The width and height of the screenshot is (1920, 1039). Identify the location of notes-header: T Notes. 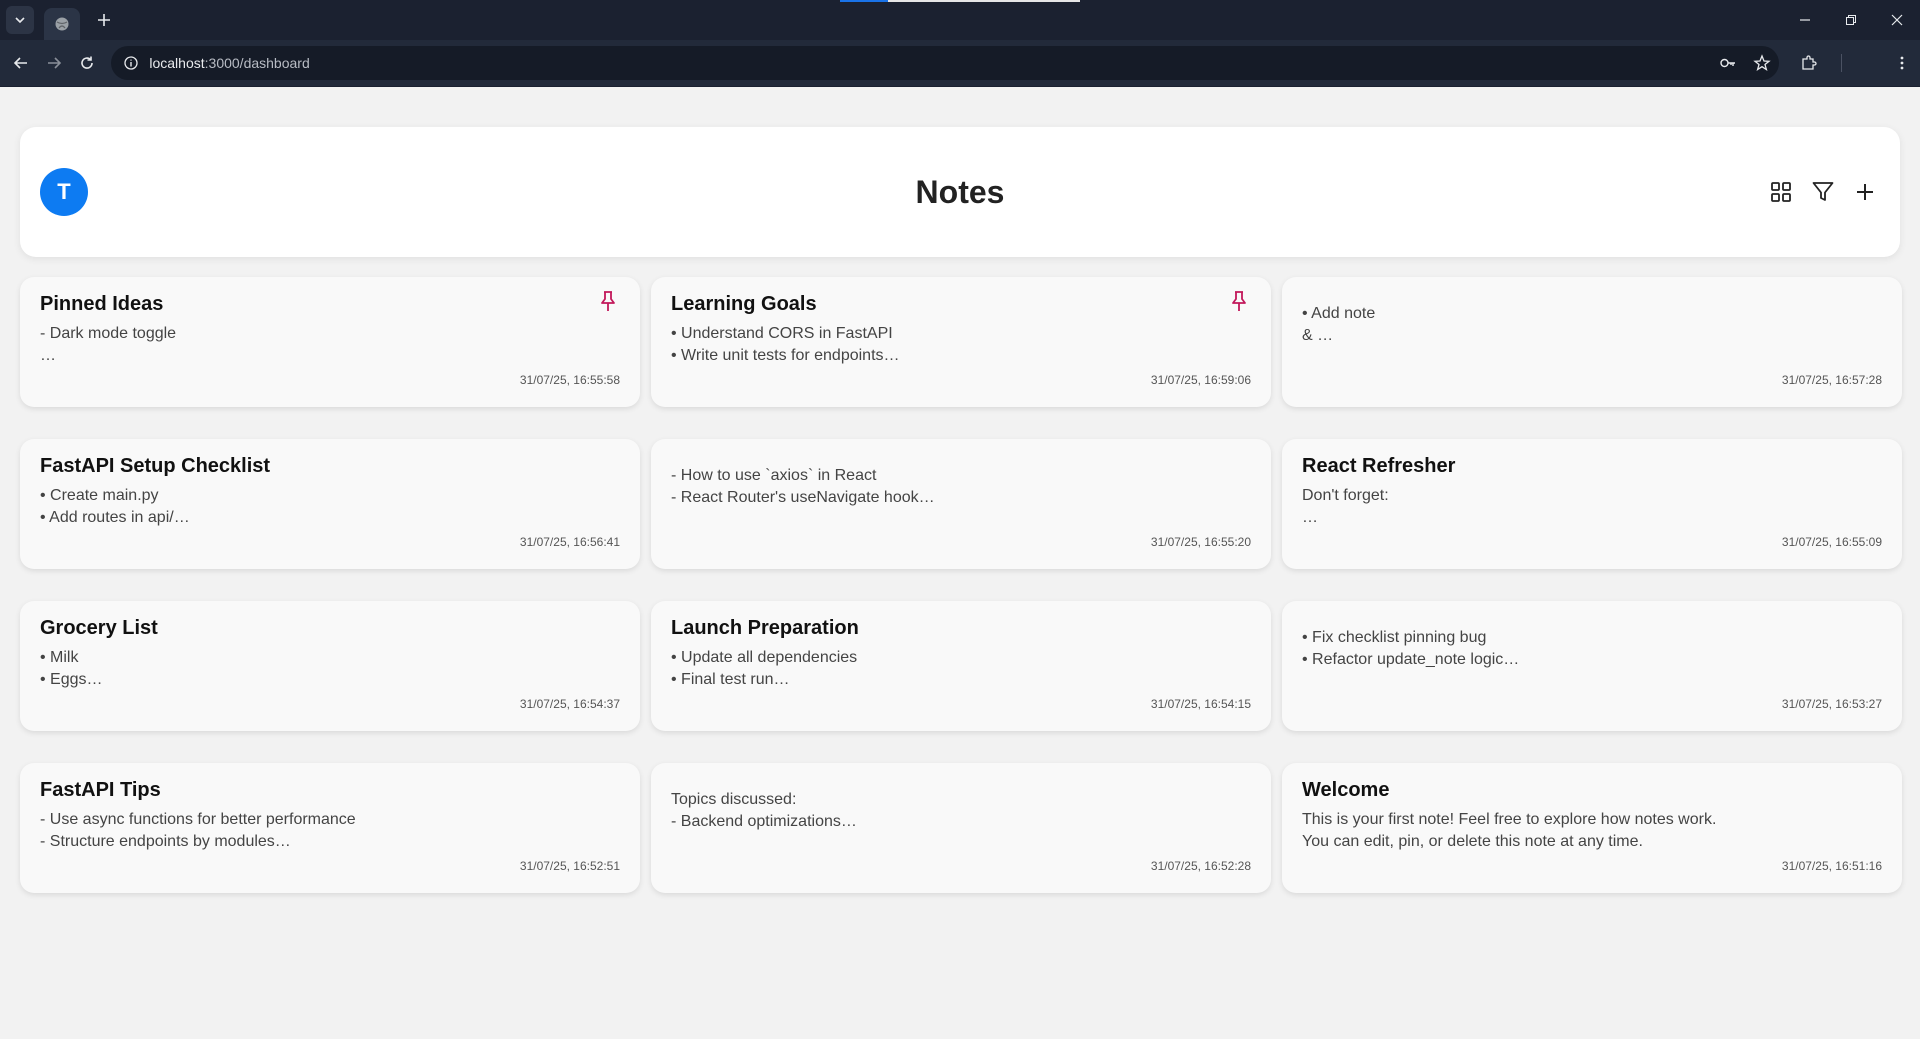
(960, 192).